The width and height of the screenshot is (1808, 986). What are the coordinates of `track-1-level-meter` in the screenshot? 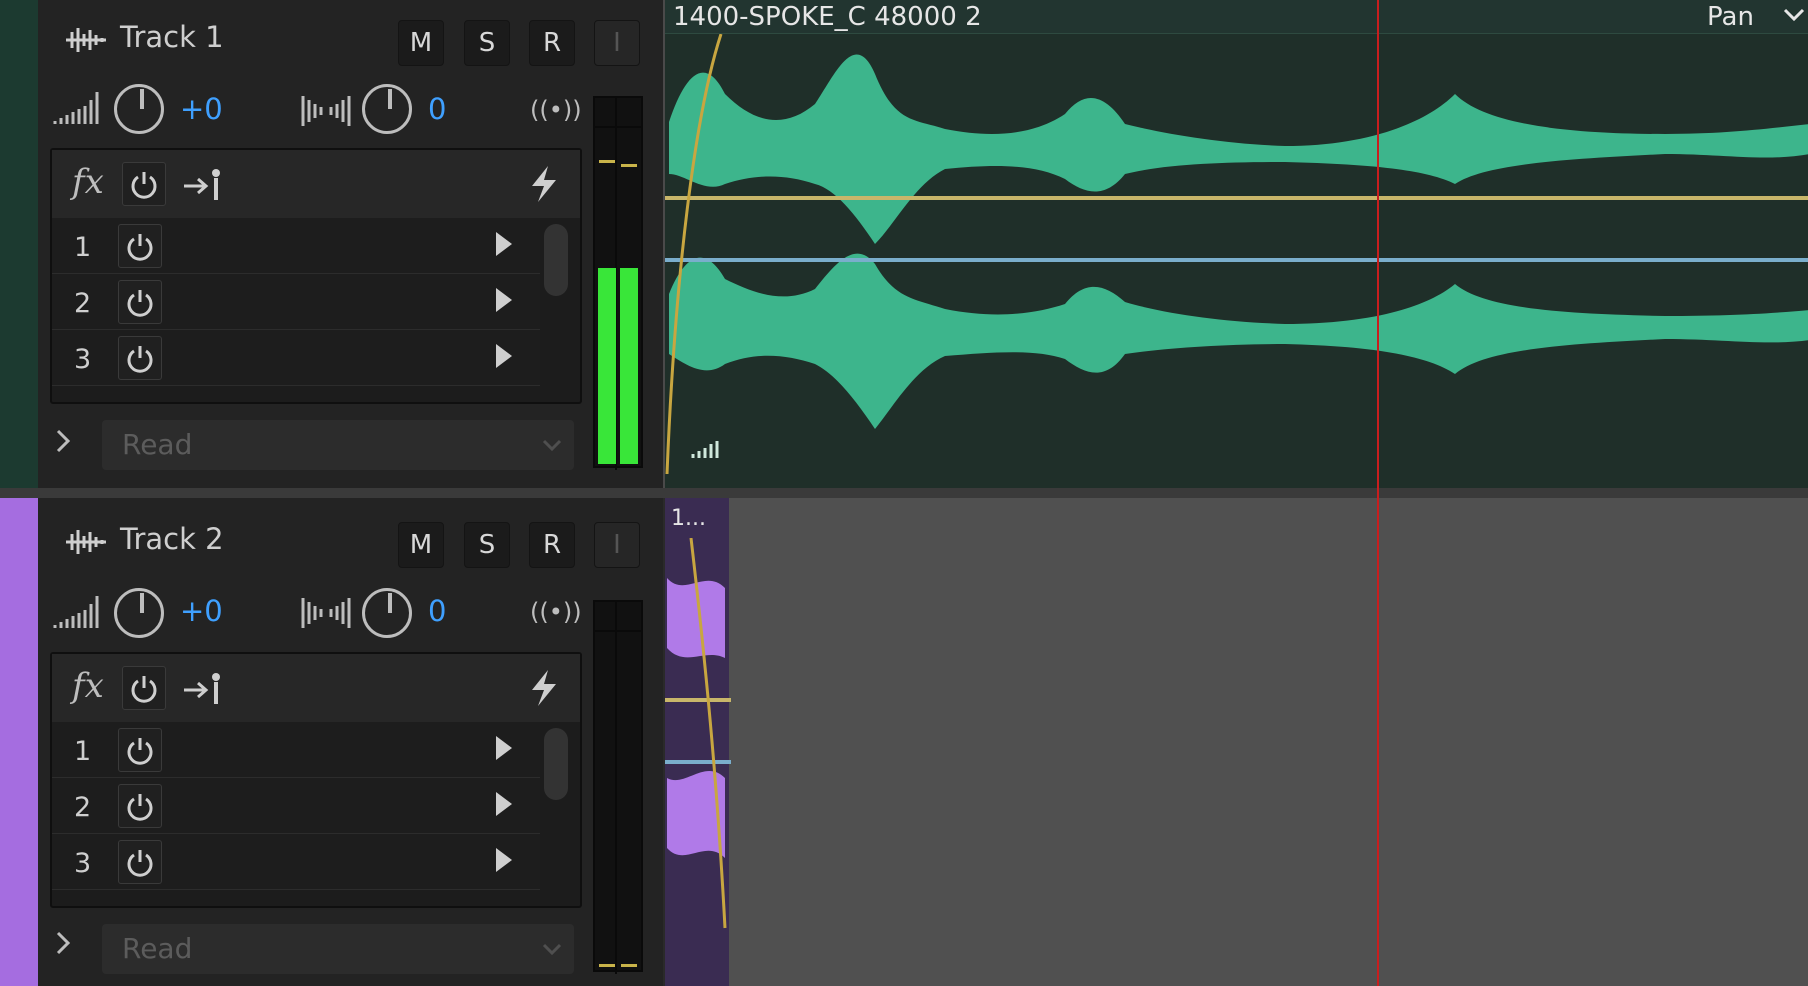 It's located at (618, 283).